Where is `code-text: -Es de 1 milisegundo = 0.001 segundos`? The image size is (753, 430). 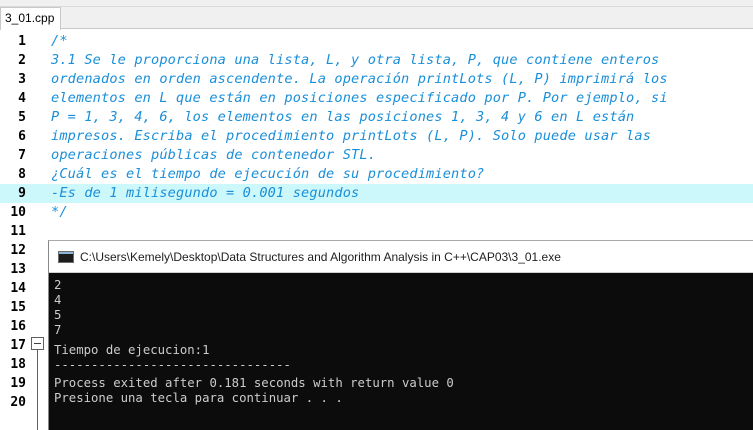
code-text: -Es de 1 milisegundo = 0.001 segundos is located at coordinates (205, 193).